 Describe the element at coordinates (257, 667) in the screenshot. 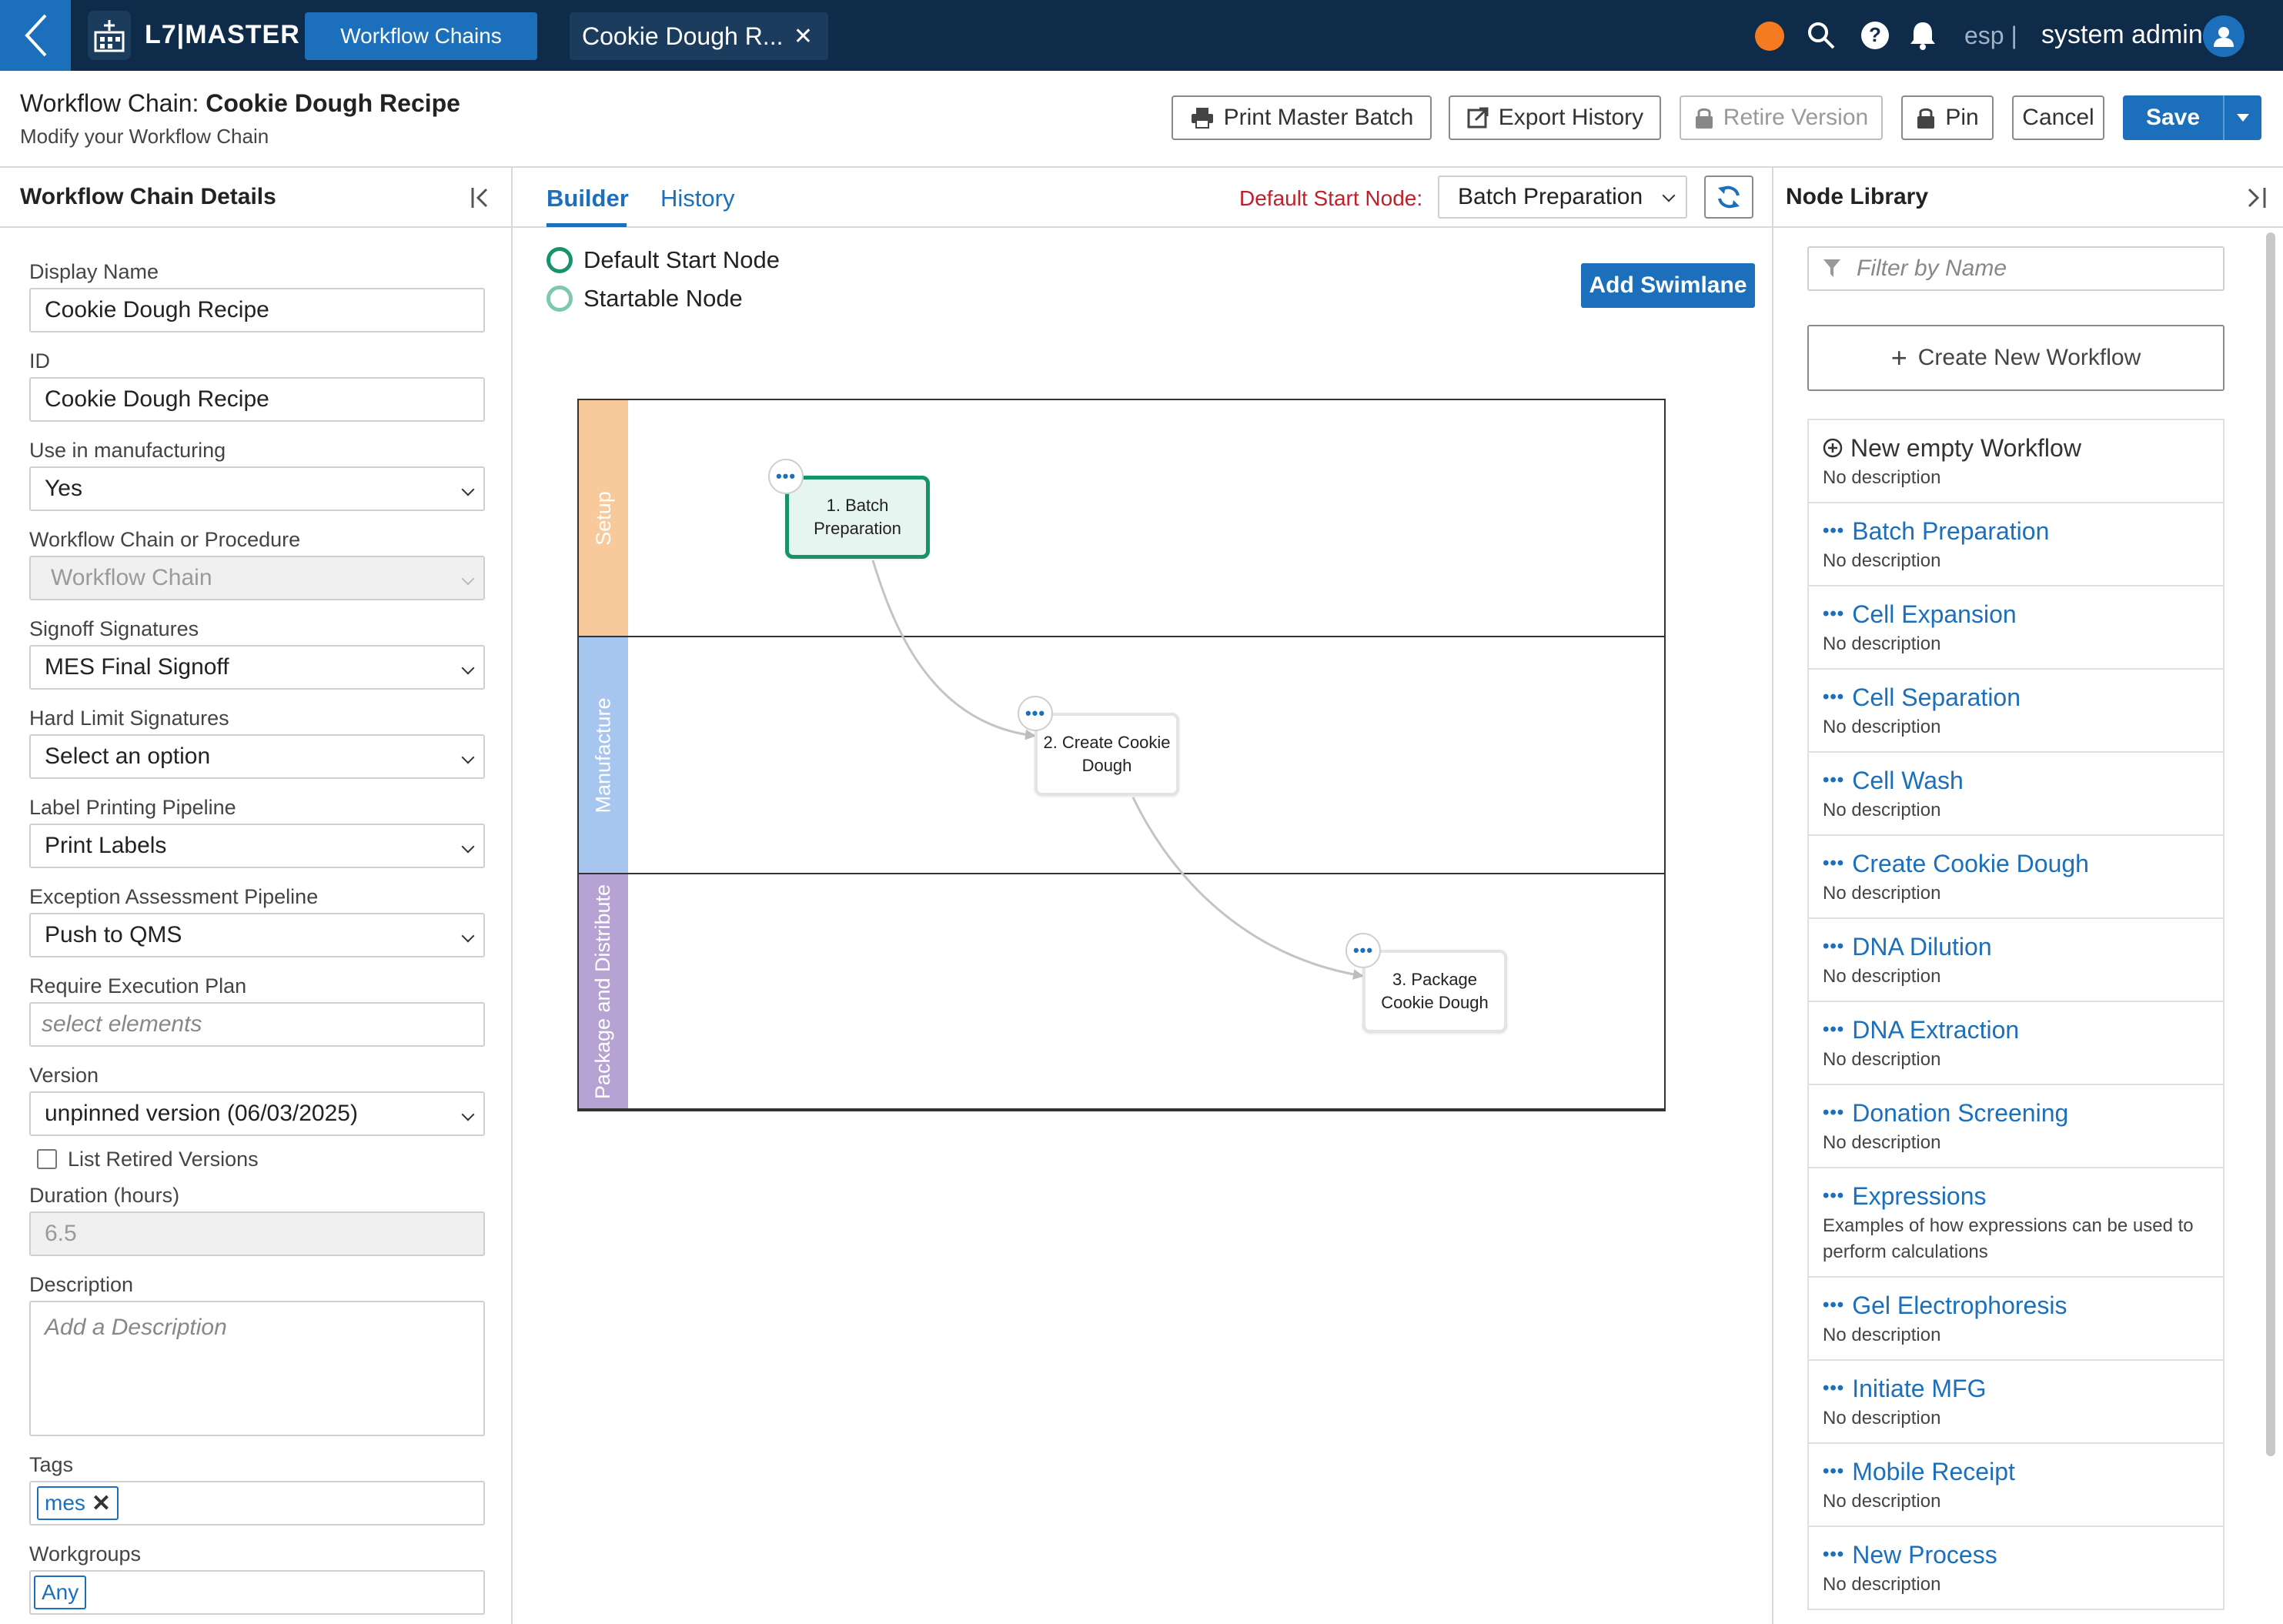

I see `signoff-signatures-select: MES Final Signoff` at that location.